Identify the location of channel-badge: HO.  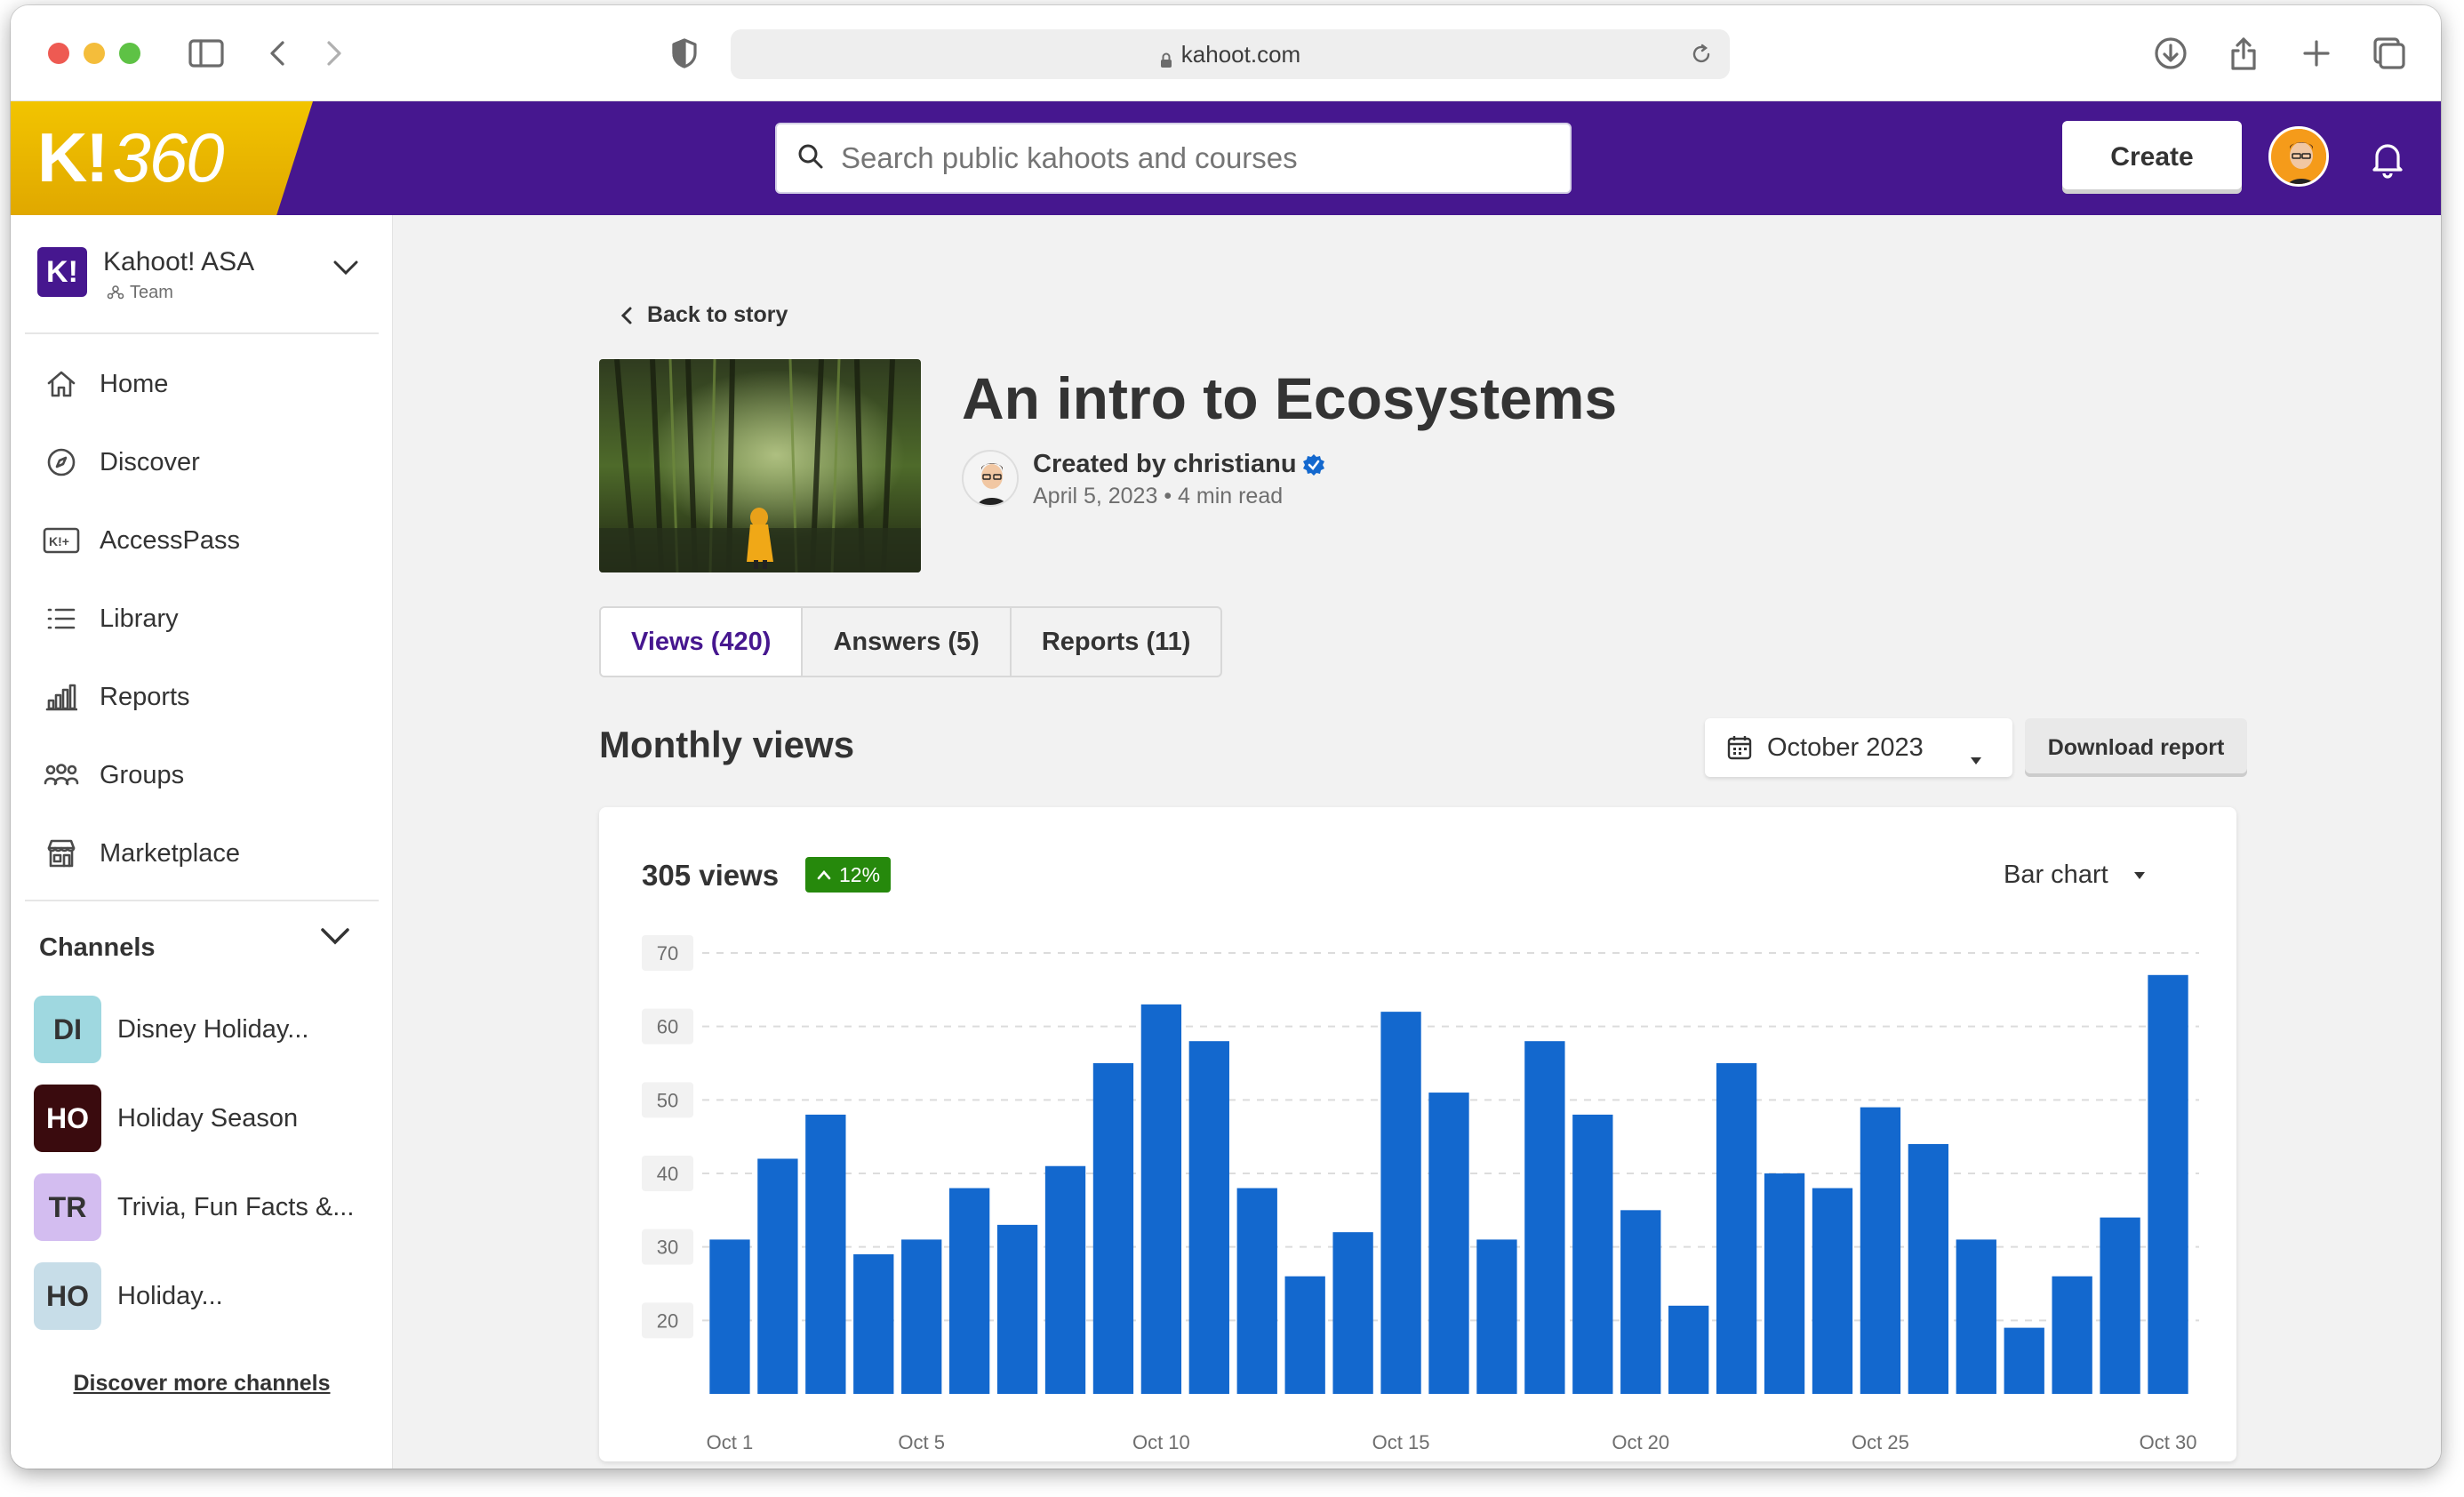
(67, 1118).